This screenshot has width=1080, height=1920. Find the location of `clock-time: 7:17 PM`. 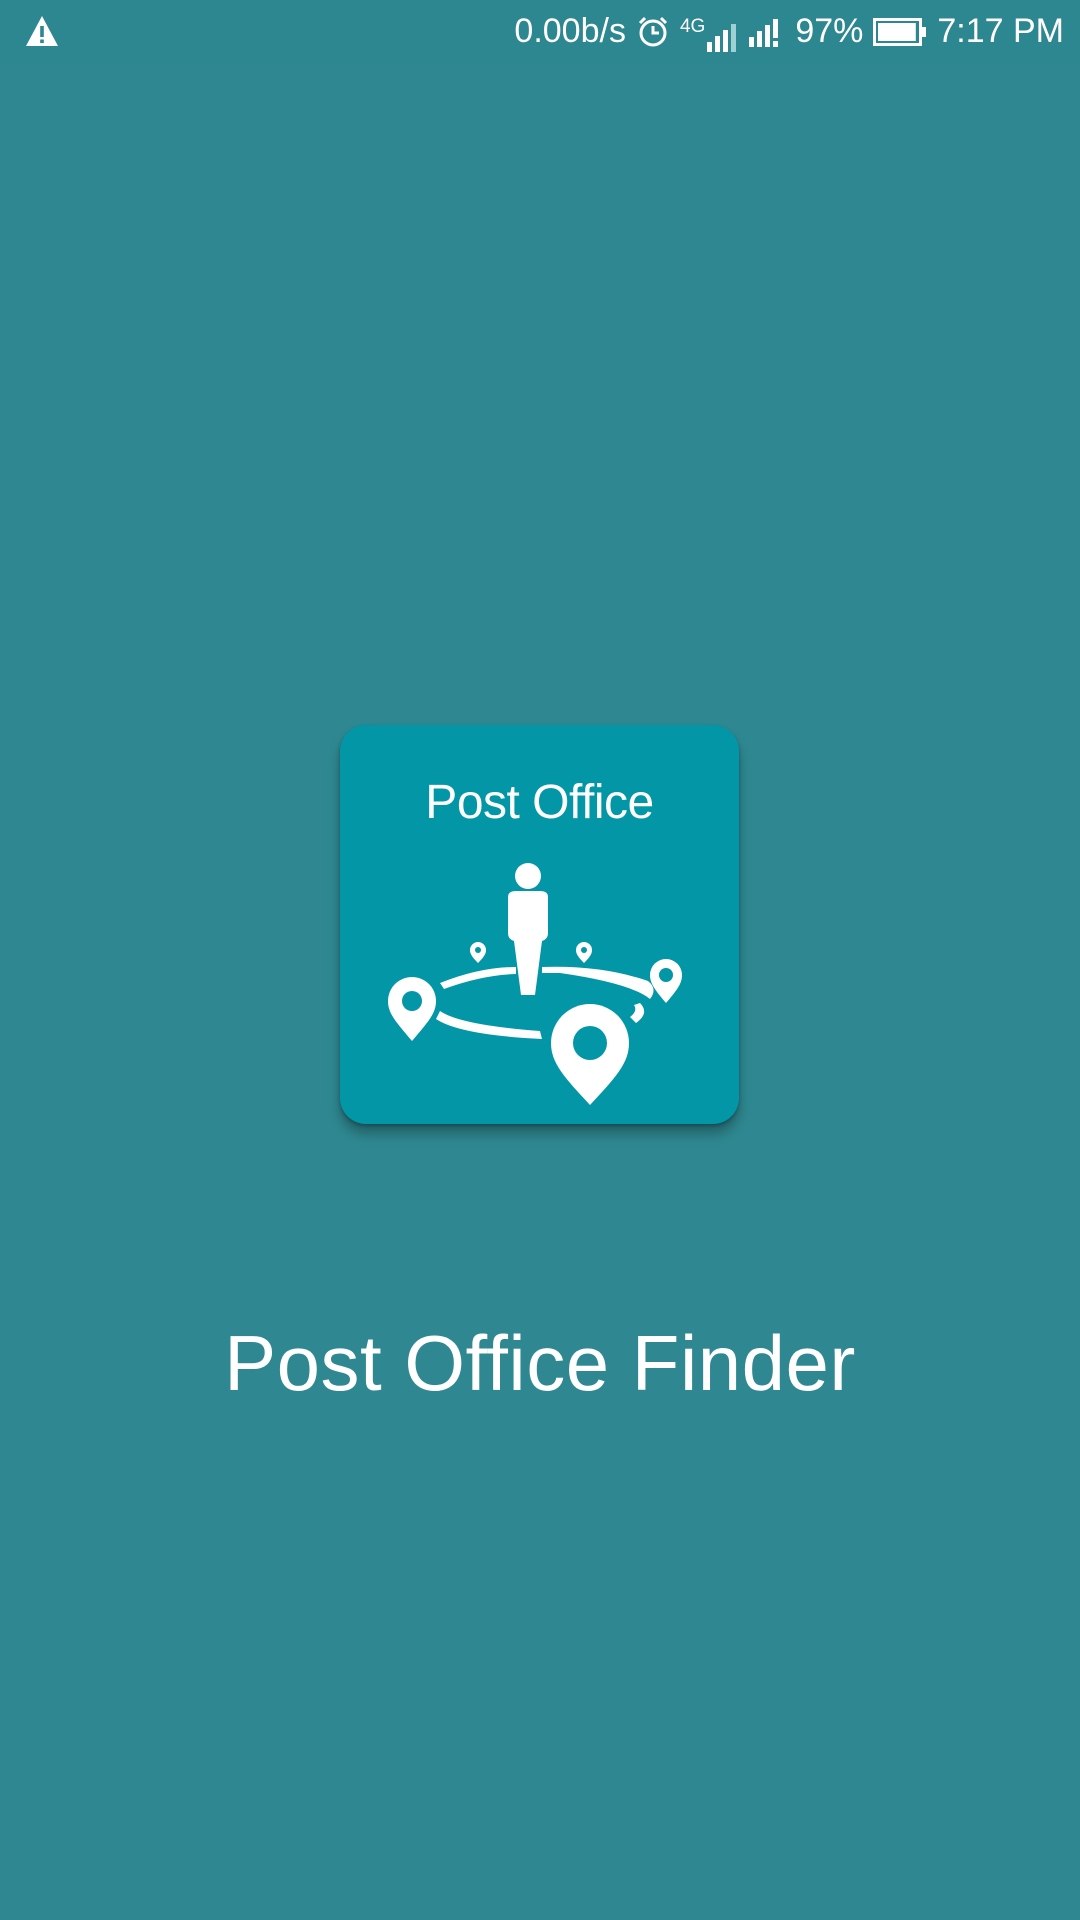

clock-time: 7:17 PM is located at coordinates (1000, 31).